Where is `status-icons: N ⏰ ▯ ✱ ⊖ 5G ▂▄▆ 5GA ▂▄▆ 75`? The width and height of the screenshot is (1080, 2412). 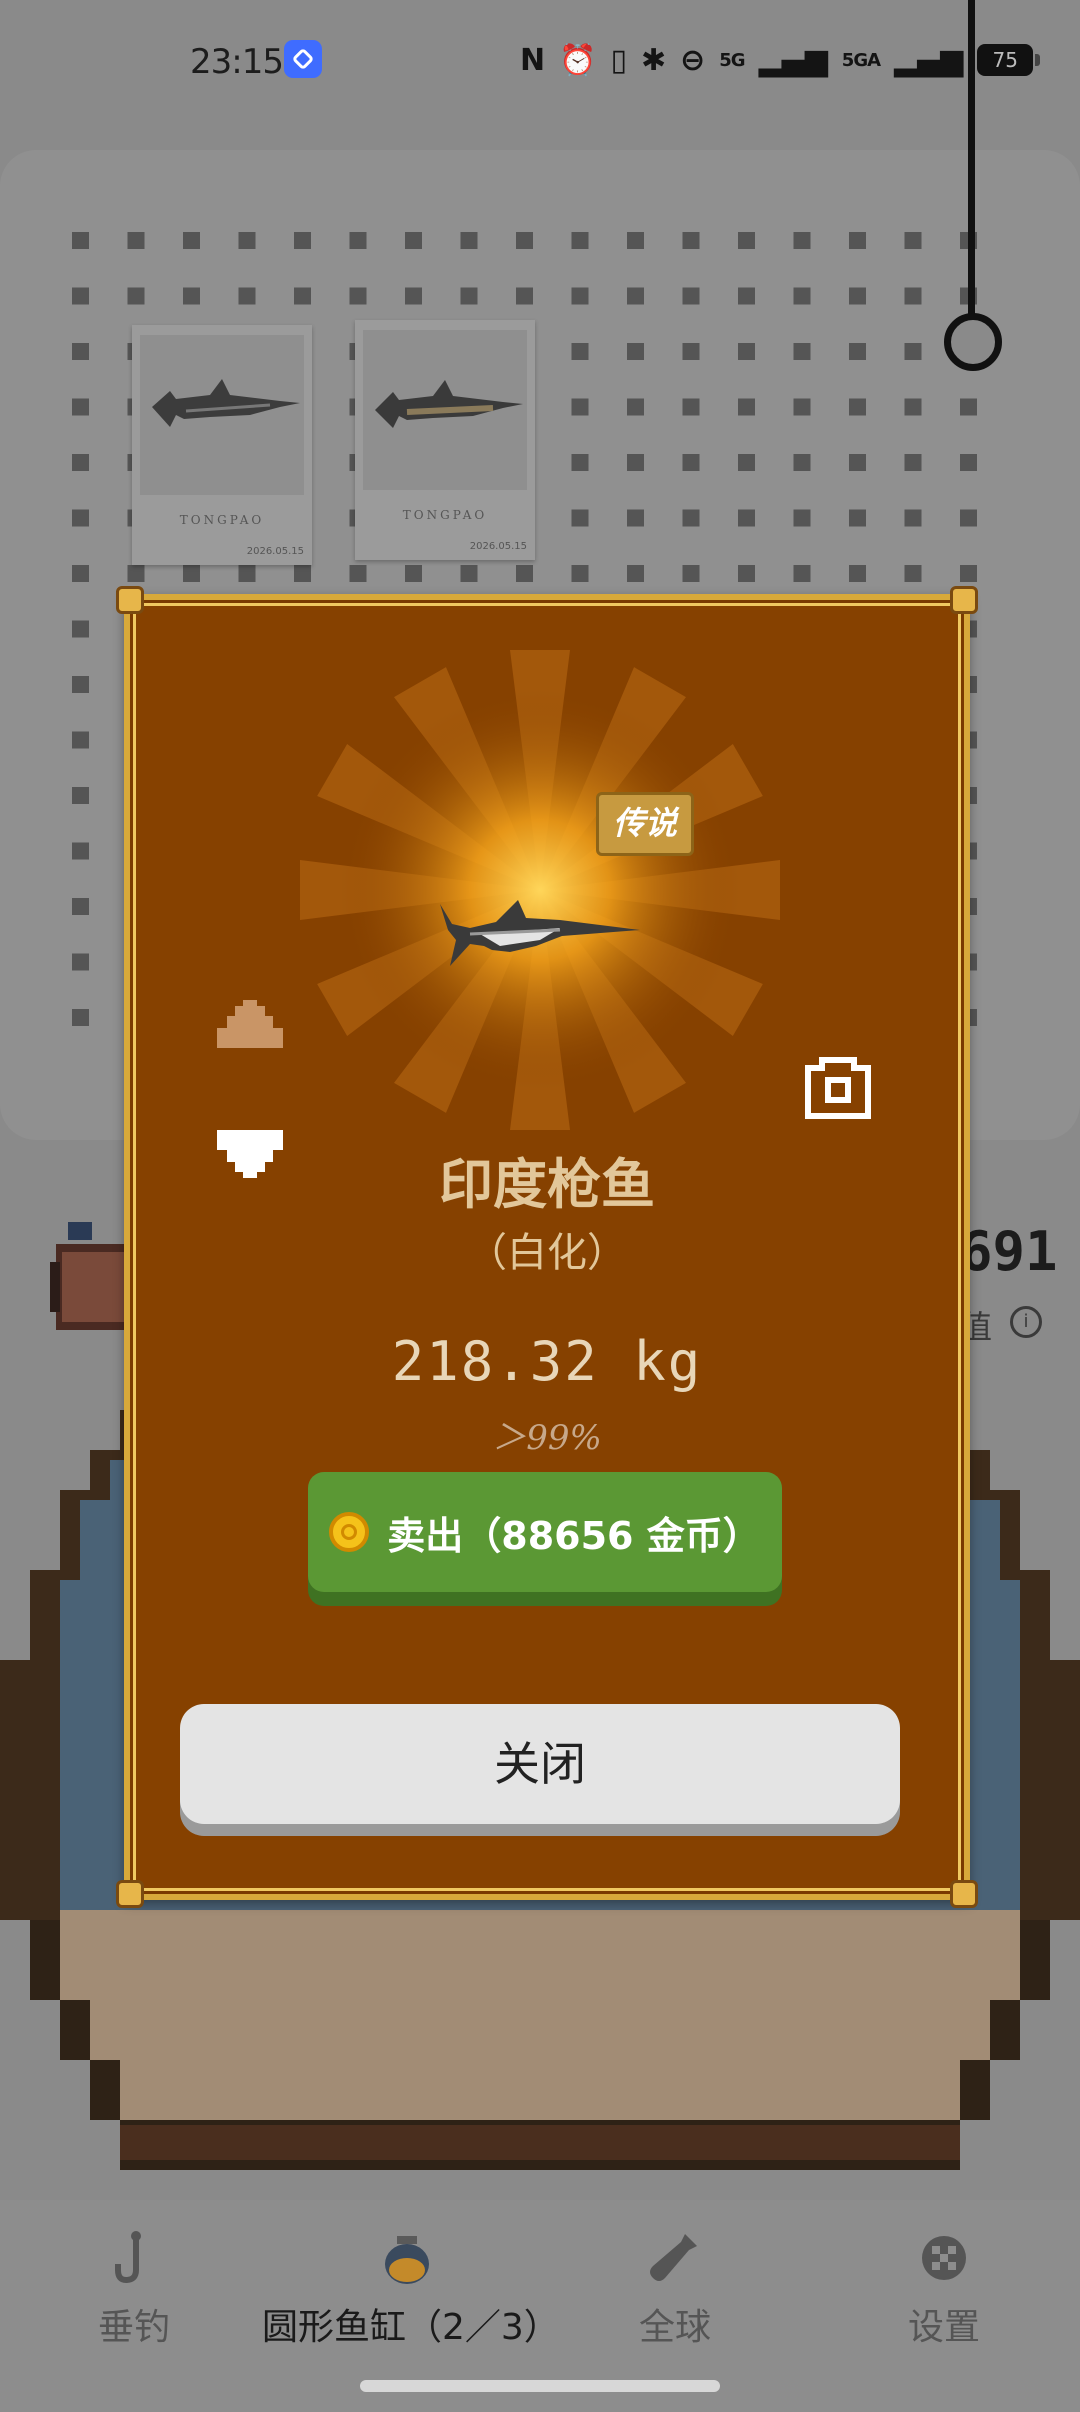
status-icons: N ⏰ ▯ ✱ ⊖ 5G ▂▄▆ 5GA ▂▄▆ 75 is located at coordinates (780, 60).